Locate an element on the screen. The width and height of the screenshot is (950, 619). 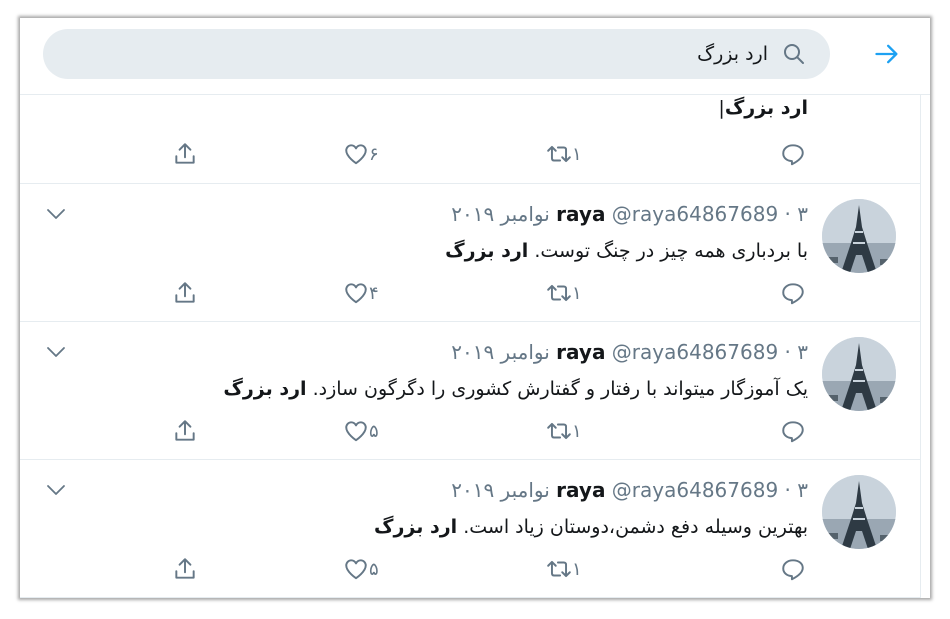
tweet-text: با بردباری همه چیز در چنگ توست. ارد بزرگ is located at coordinates (626, 251).